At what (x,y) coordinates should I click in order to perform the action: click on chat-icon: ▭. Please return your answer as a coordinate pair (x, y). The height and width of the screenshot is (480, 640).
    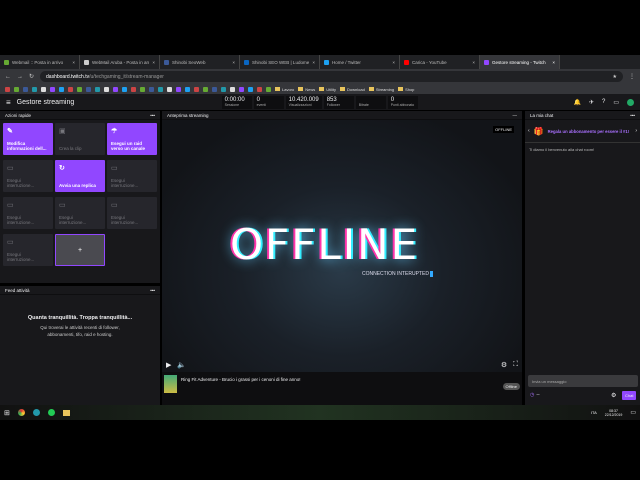
    Looking at the image, I should click on (616, 102).